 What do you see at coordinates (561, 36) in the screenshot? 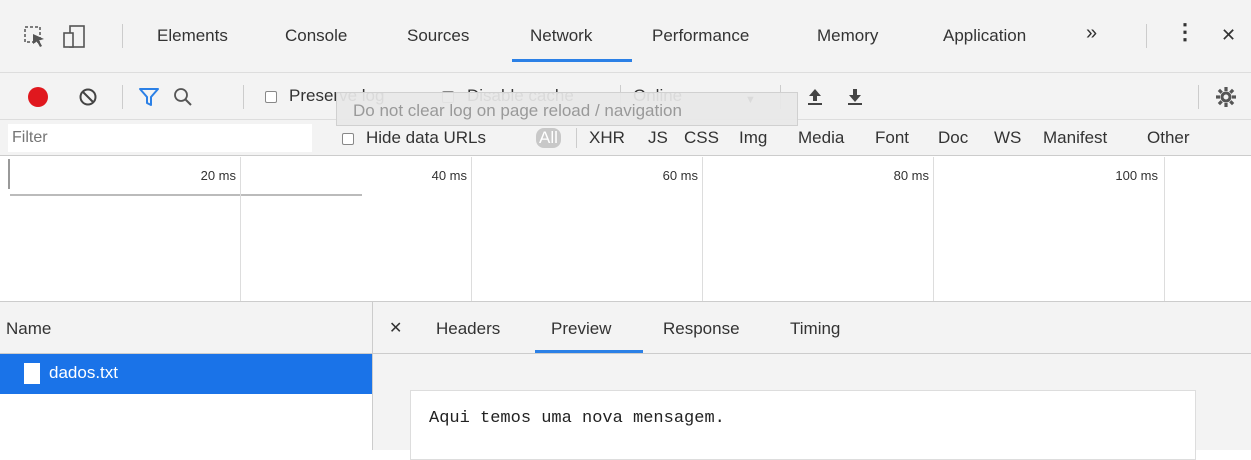
I see `tab-network: Network` at bounding box center [561, 36].